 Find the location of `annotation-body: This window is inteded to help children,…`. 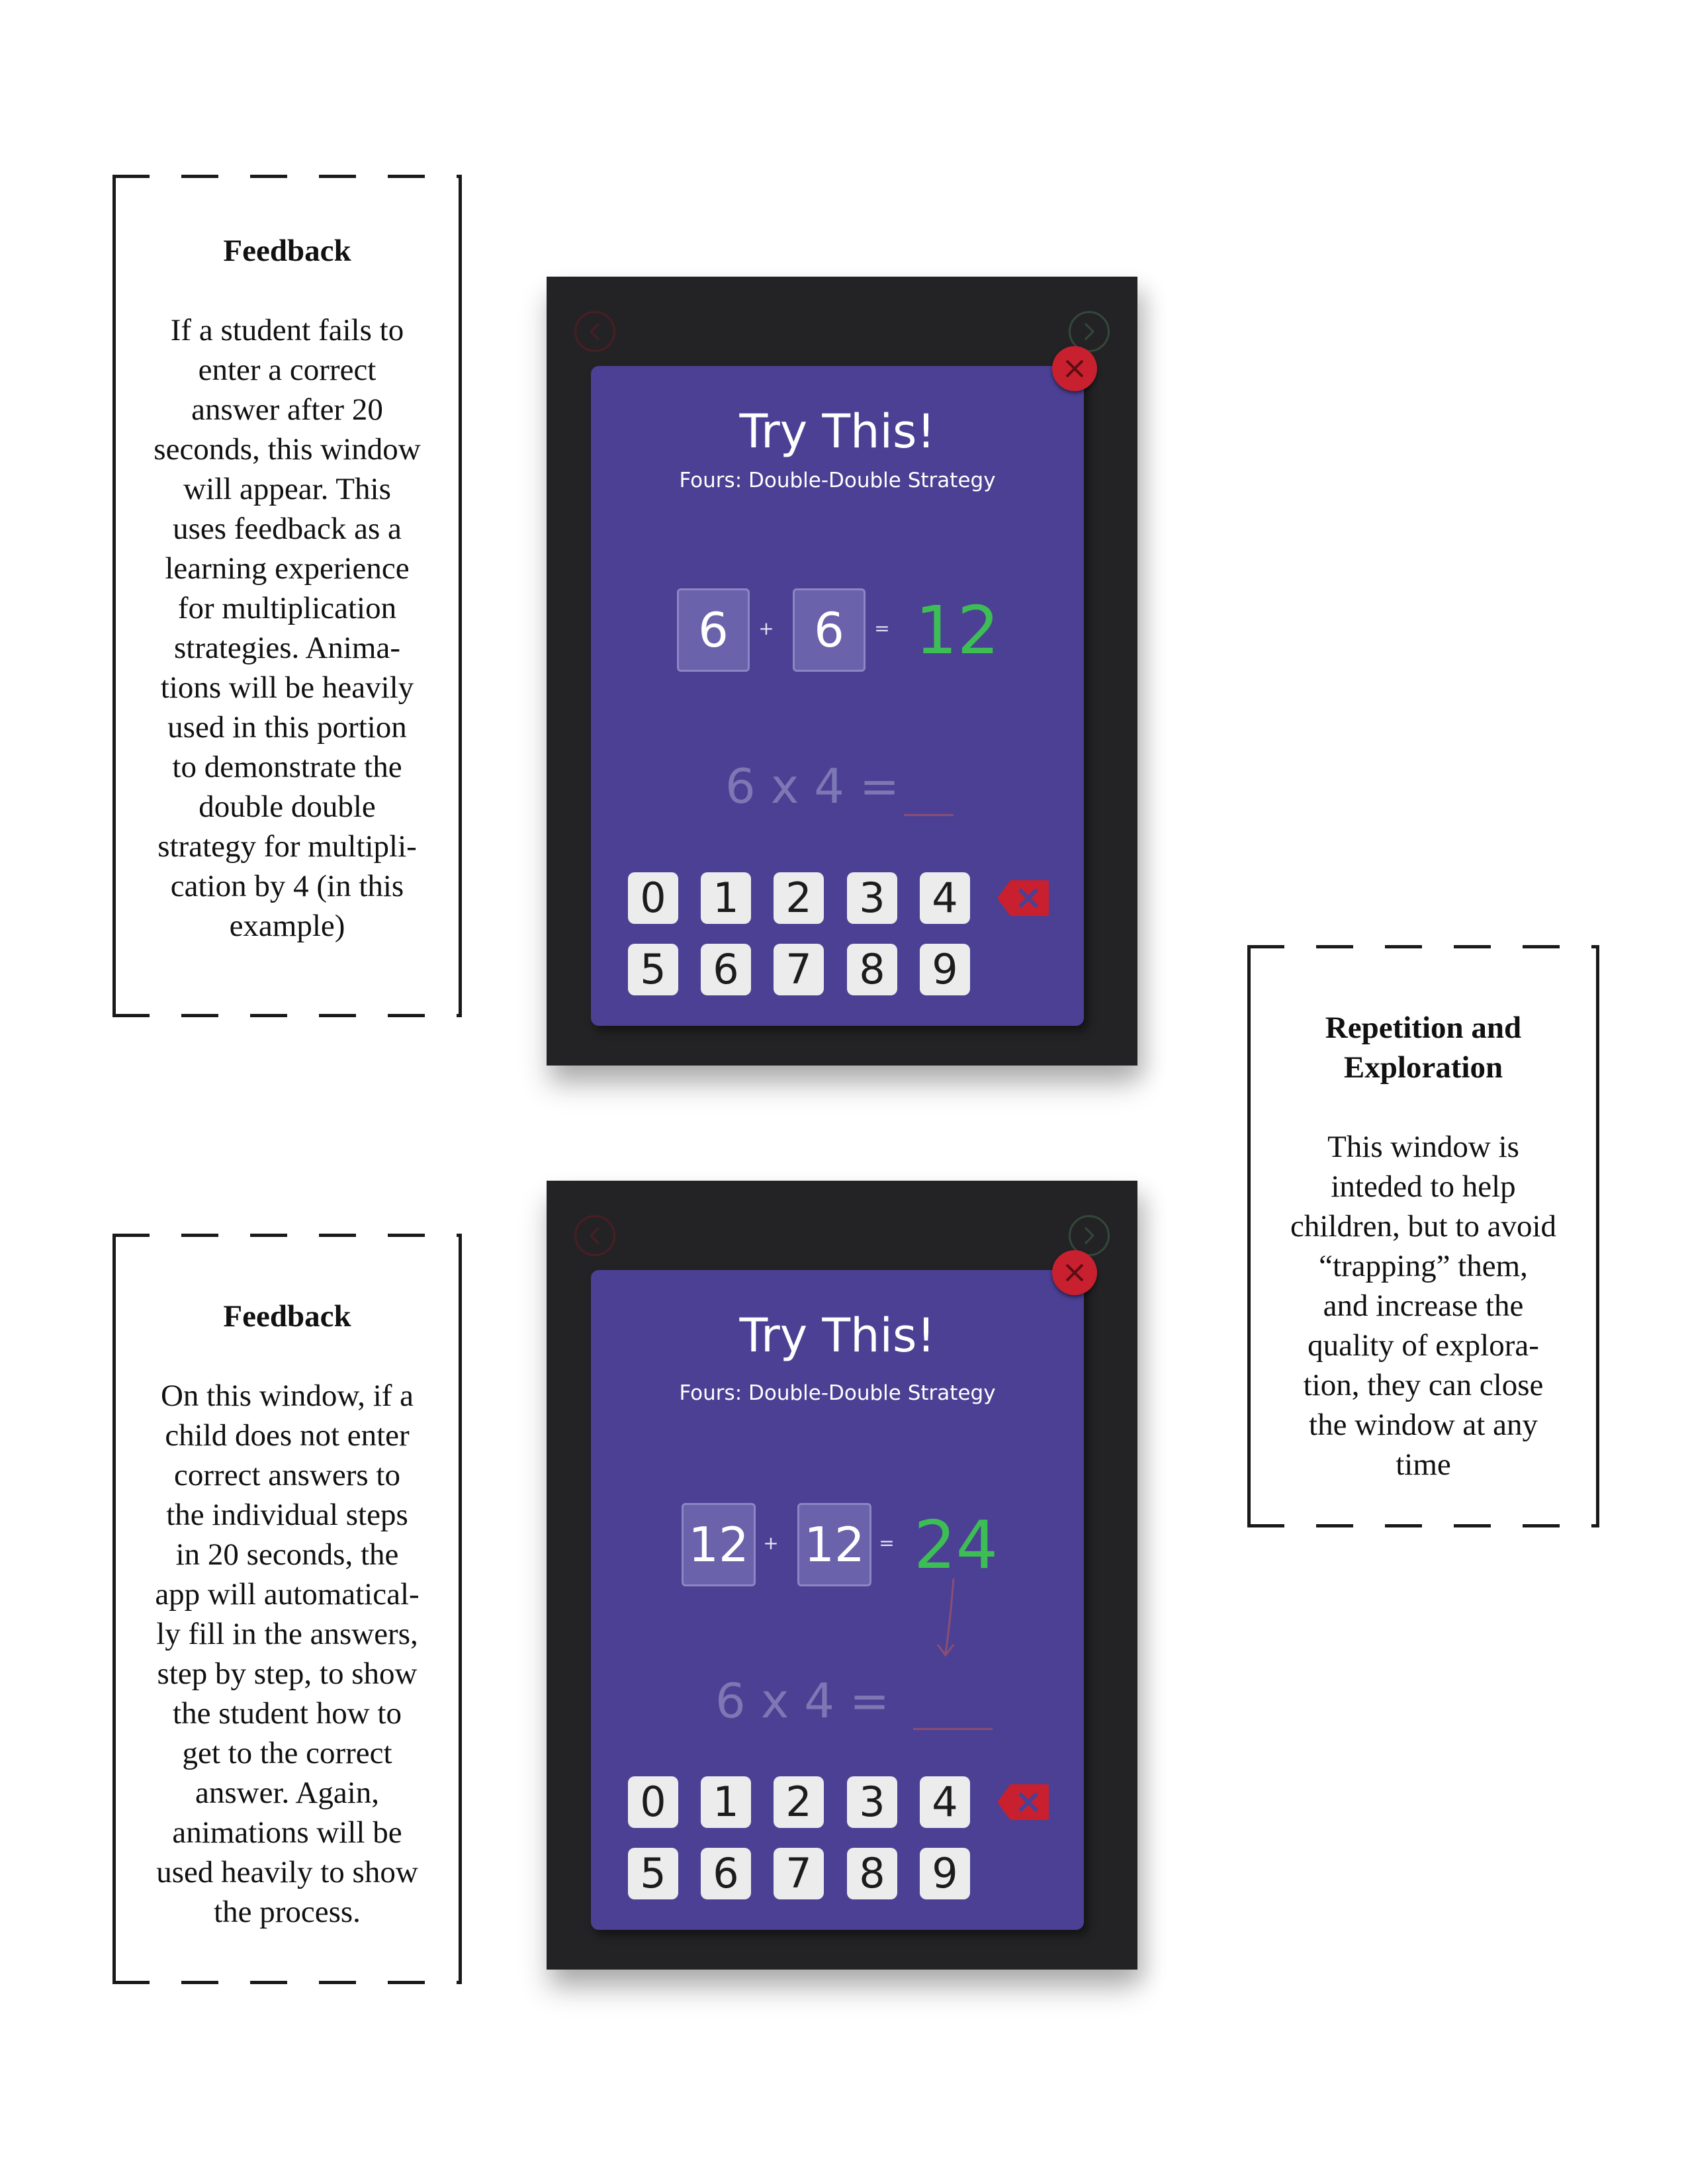

annotation-body: This window is inteded to help children,… is located at coordinates (1423, 1306).